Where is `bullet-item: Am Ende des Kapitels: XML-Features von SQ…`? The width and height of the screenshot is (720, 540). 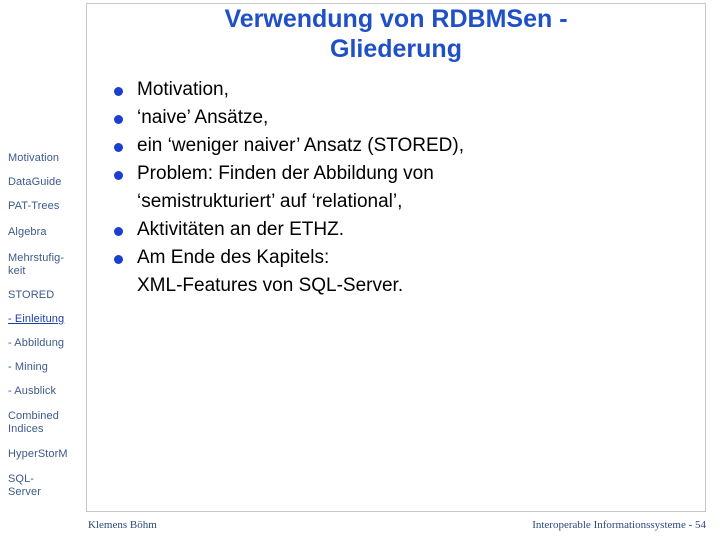 bullet-item: Am Ende des Kapitels: XML-Features von SQ… is located at coordinates (405, 272).